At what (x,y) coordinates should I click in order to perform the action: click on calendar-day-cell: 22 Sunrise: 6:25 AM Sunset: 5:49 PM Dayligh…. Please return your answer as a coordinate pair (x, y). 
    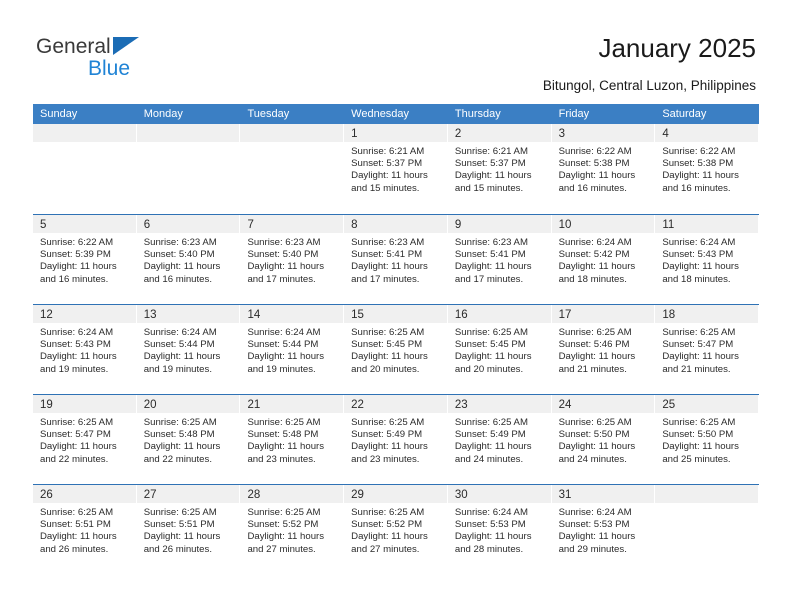
    Looking at the image, I should click on (396, 439).